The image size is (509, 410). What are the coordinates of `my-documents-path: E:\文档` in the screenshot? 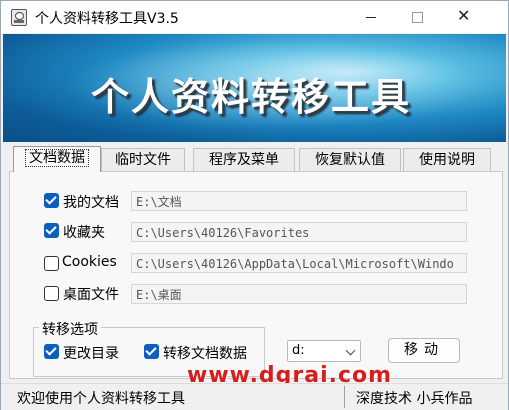 It's located at (299, 201).